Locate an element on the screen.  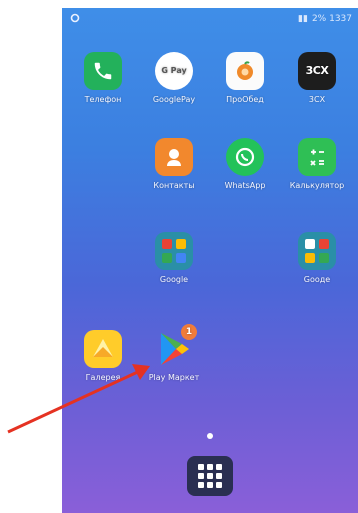
status-indicators: ▮▮ 2% 1337 is located at coordinates (325, 19).